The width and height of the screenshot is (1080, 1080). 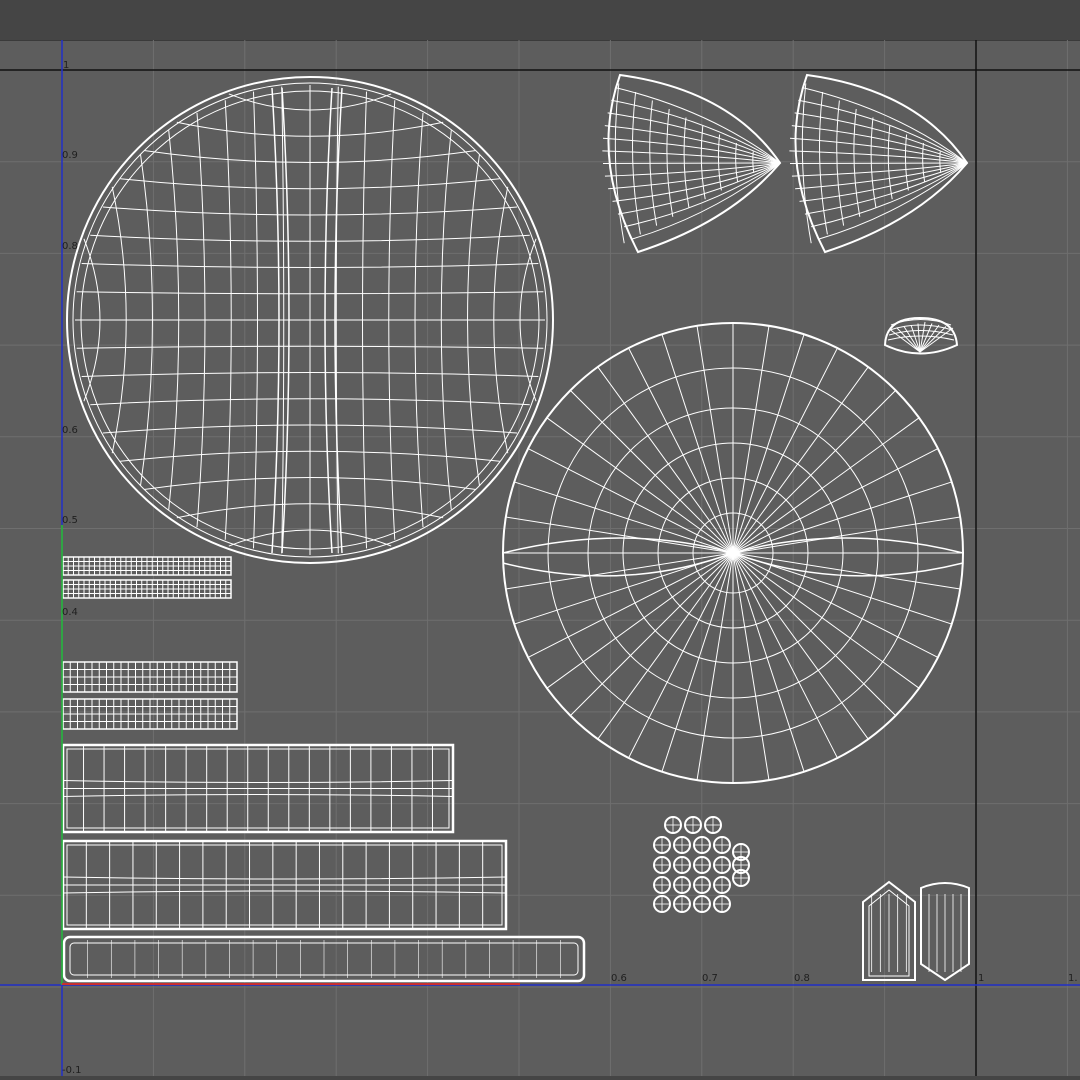 I want to click on v-tick-label: 0.5, so click(x=70, y=520).